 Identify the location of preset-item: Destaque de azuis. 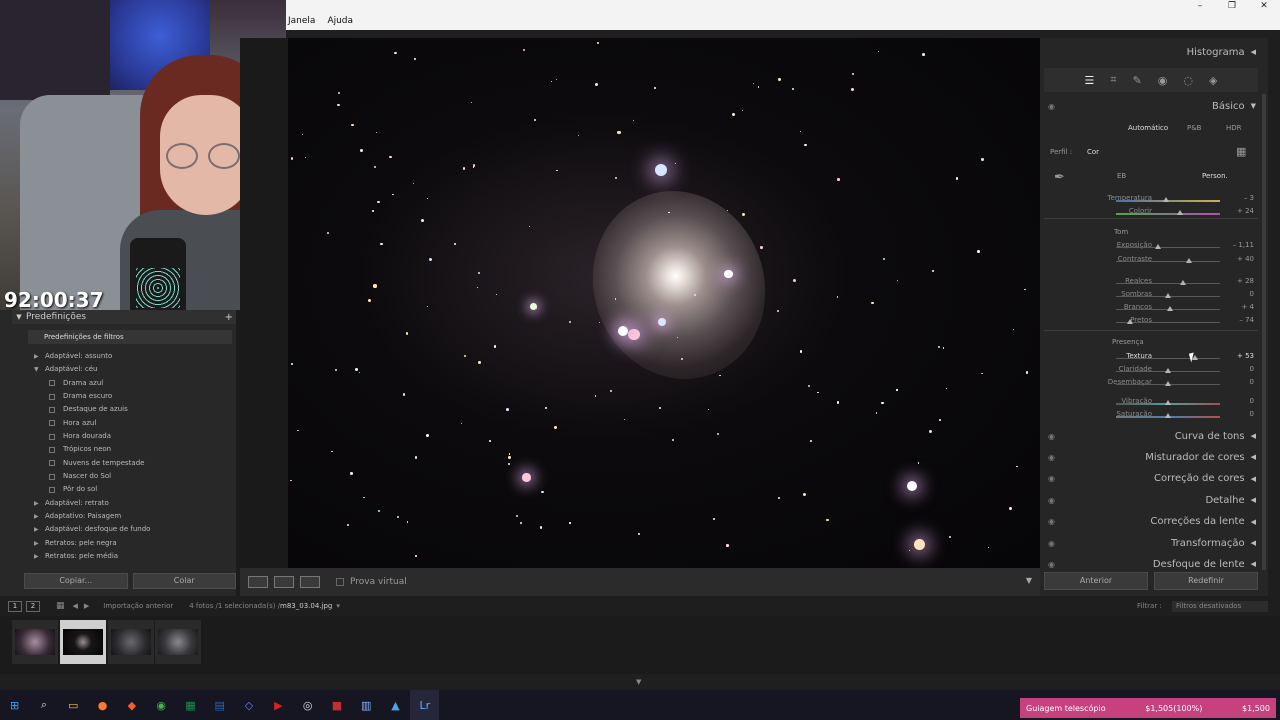
(134, 409).